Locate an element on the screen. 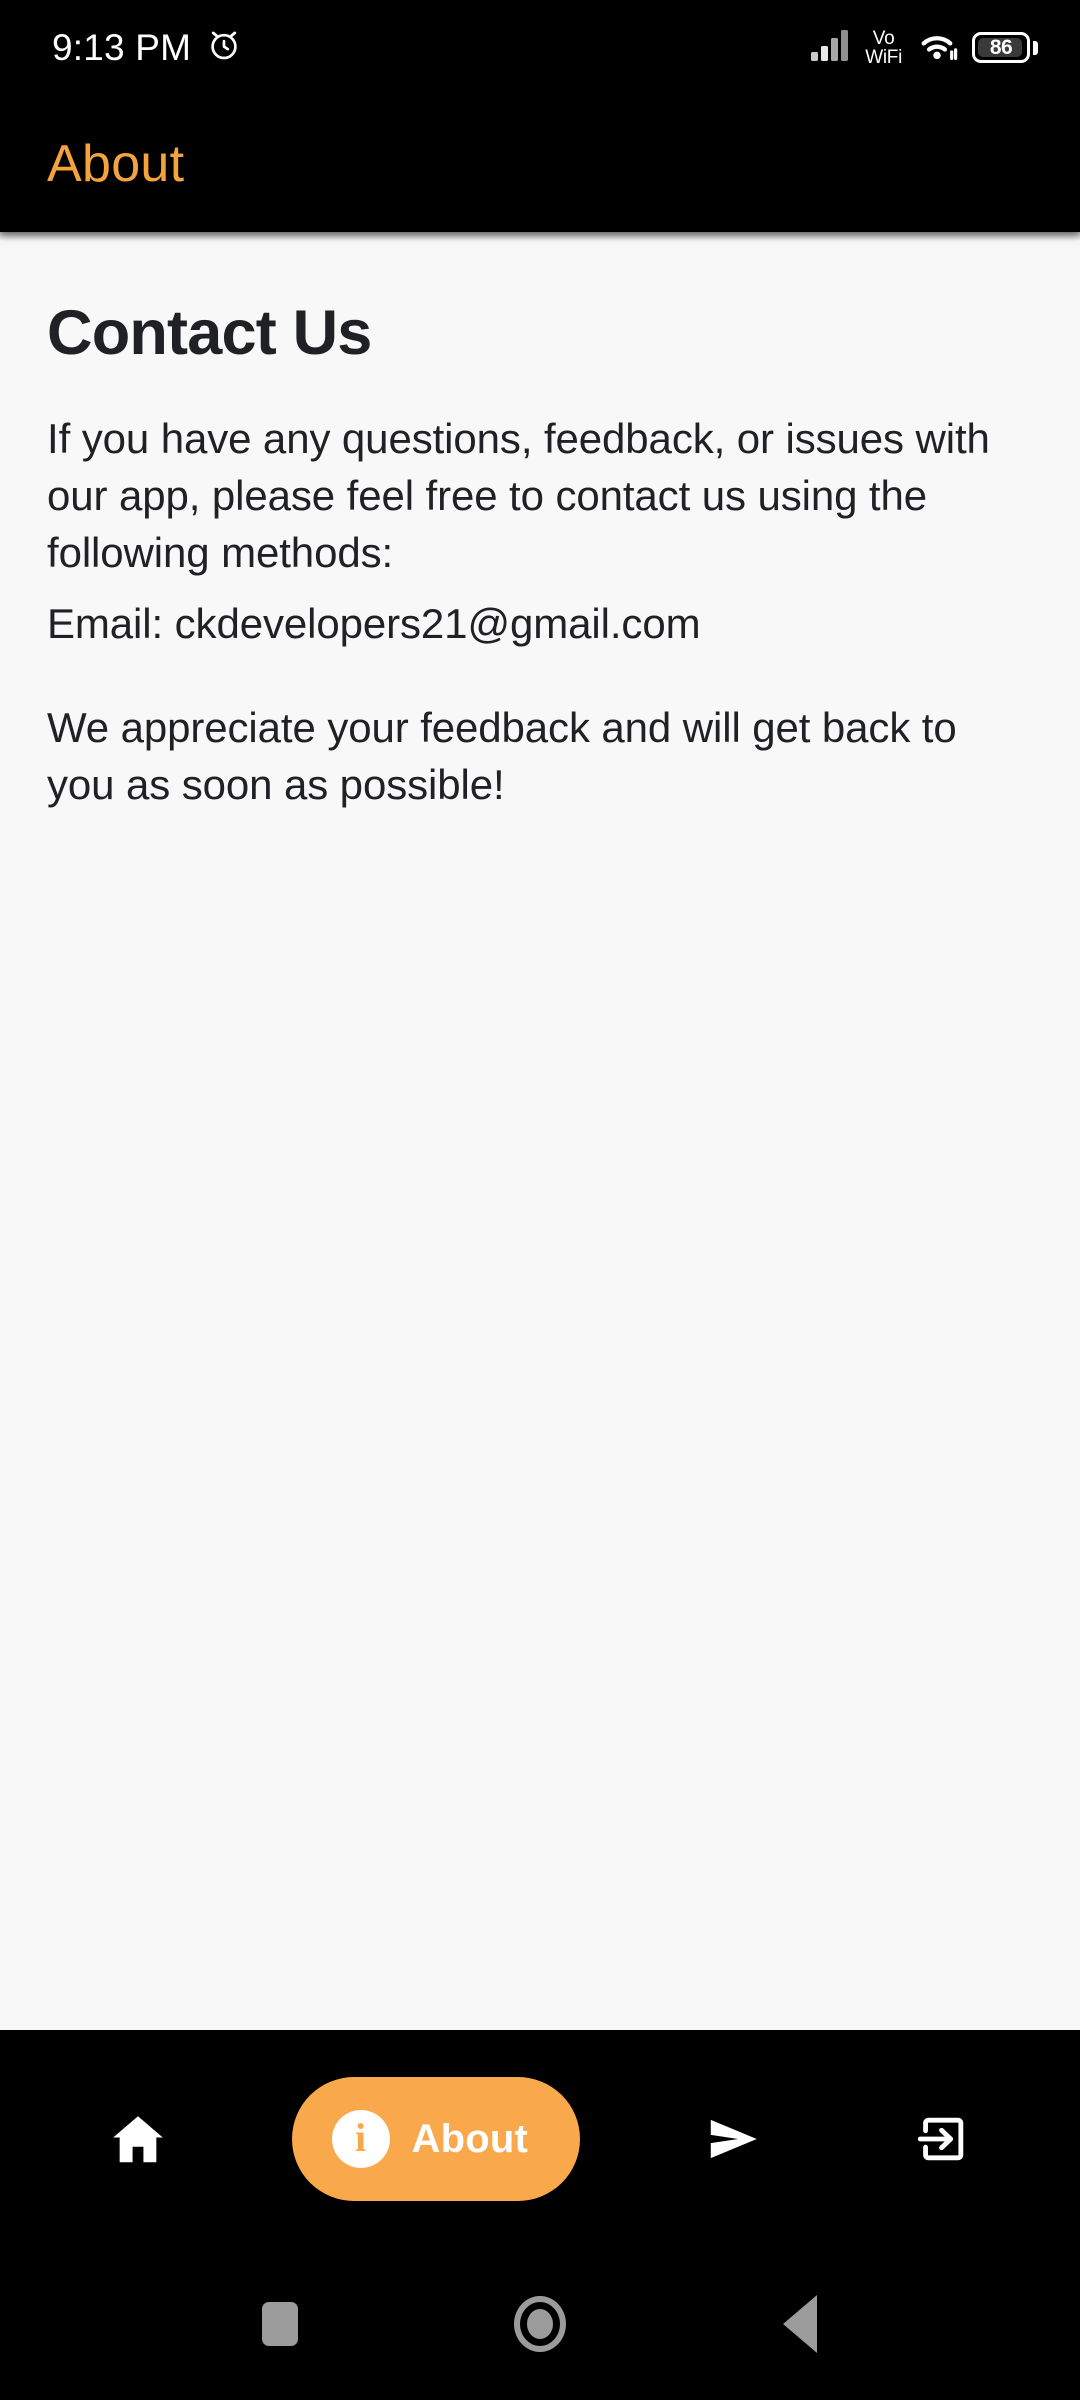 The width and height of the screenshot is (1080, 2400). recents-square-shape is located at coordinates (280, 2324).